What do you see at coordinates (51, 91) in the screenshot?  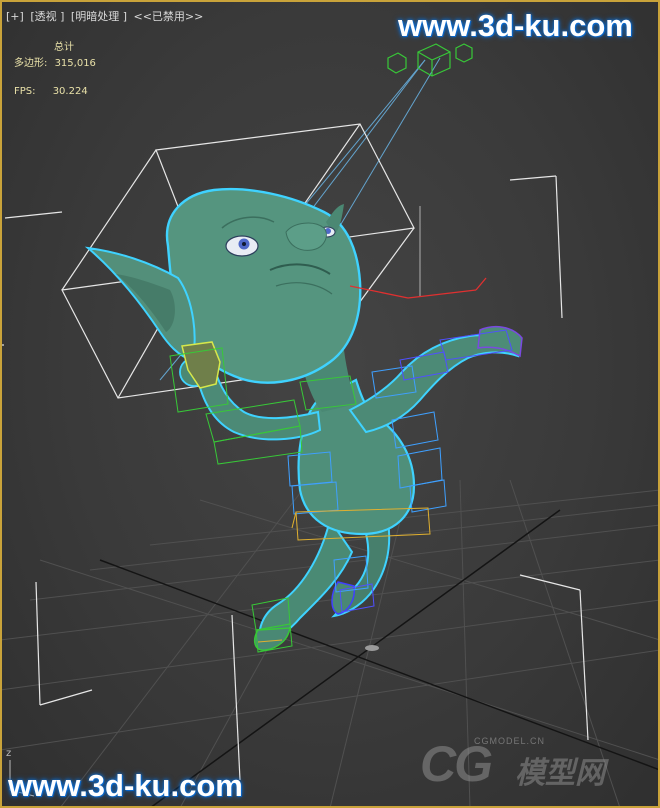 I see `stats-fps: FPS: 30.224` at bounding box center [51, 91].